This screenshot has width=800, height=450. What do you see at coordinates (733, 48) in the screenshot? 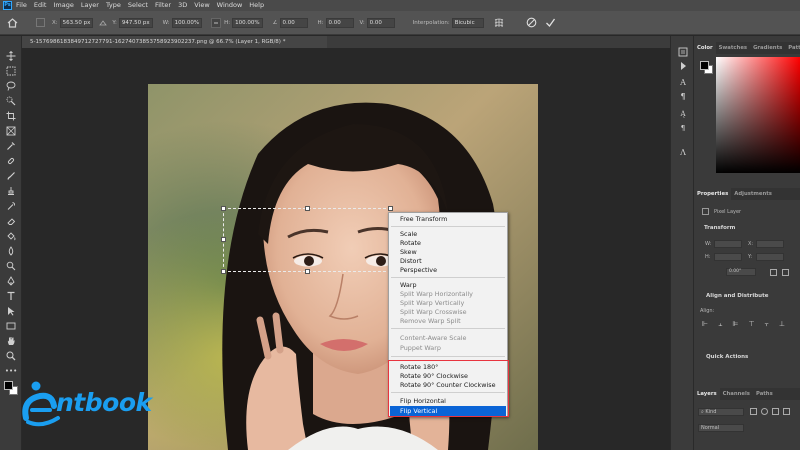
I see `tab-swatches: Swatches` at bounding box center [733, 48].